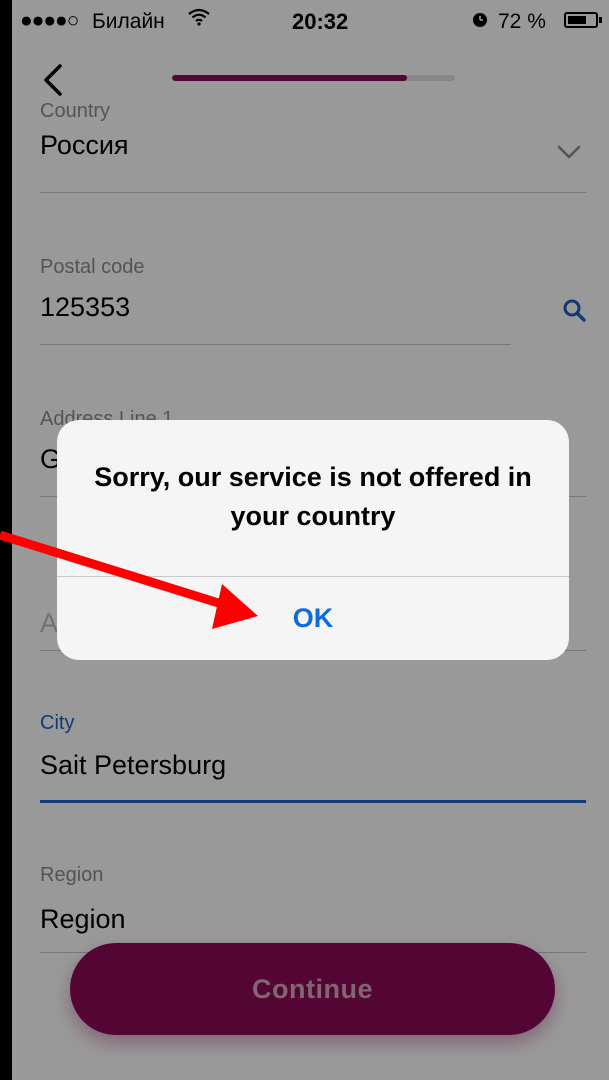 Image resolution: width=609 pixels, height=1080 pixels. Describe the element at coordinates (313, 618) in the screenshot. I see `alert-ok-button: OK` at that location.